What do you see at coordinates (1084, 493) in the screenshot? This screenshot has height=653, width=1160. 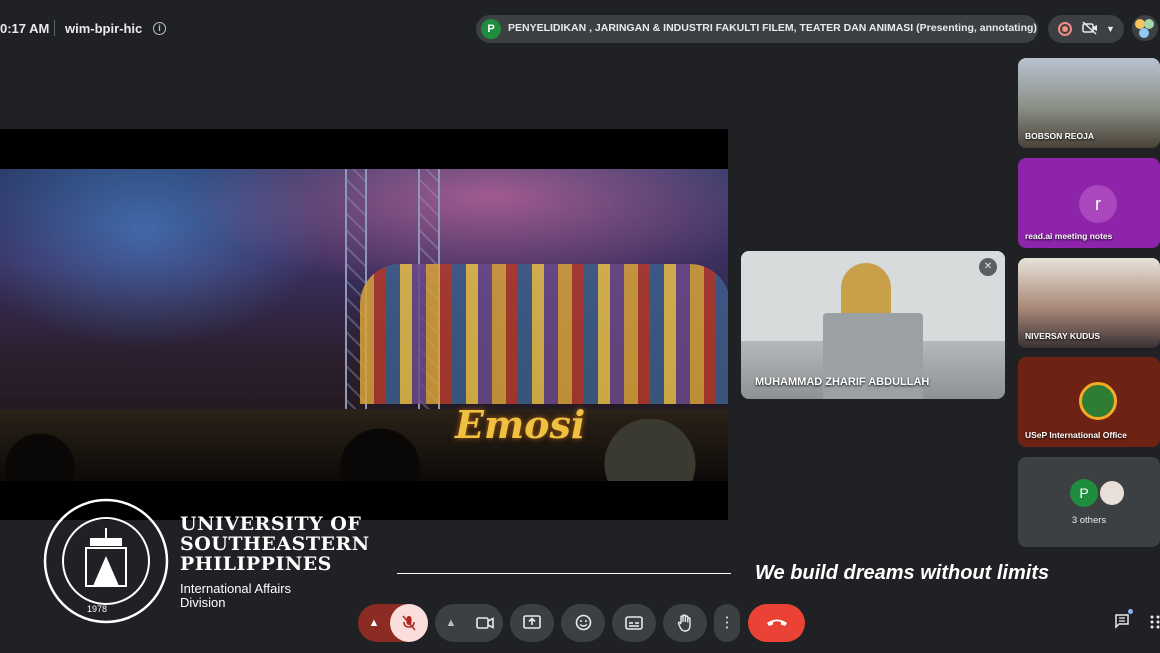 I see `avatar: P` at bounding box center [1084, 493].